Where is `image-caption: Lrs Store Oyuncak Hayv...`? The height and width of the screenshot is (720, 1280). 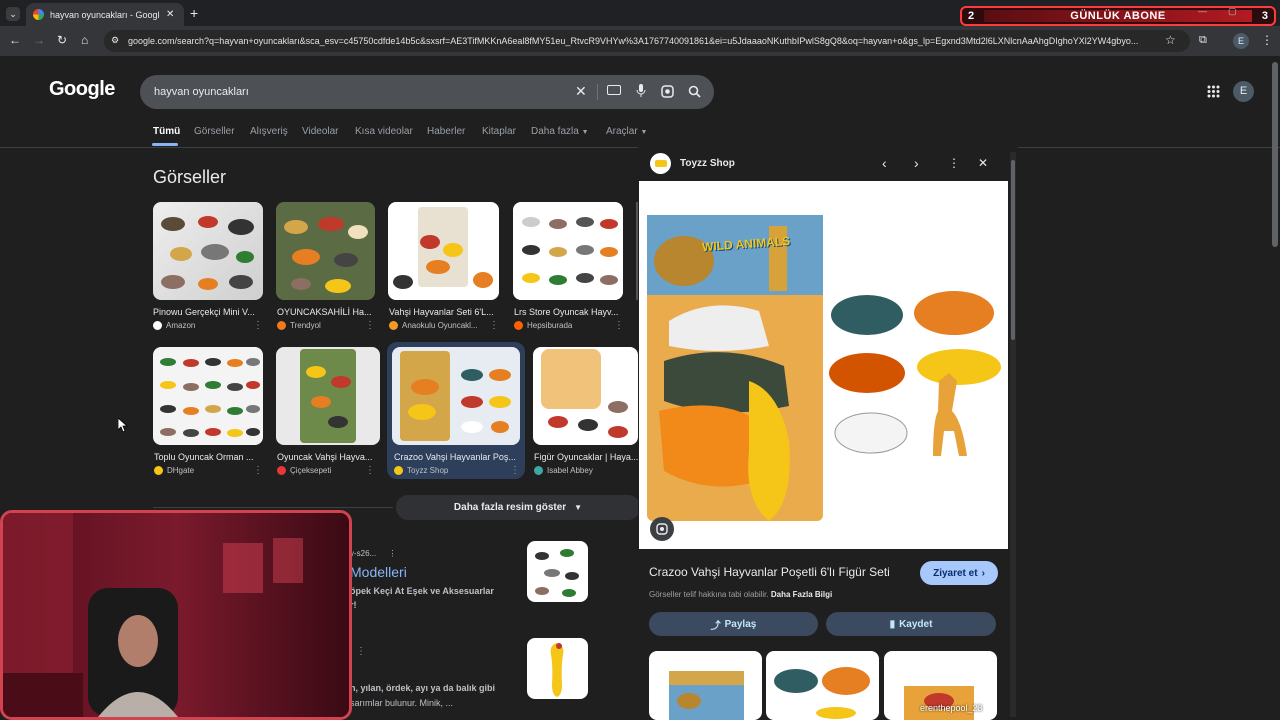 image-caption: Lrs Store Oyuncak Hayv... is located at coordinates (568, 312).